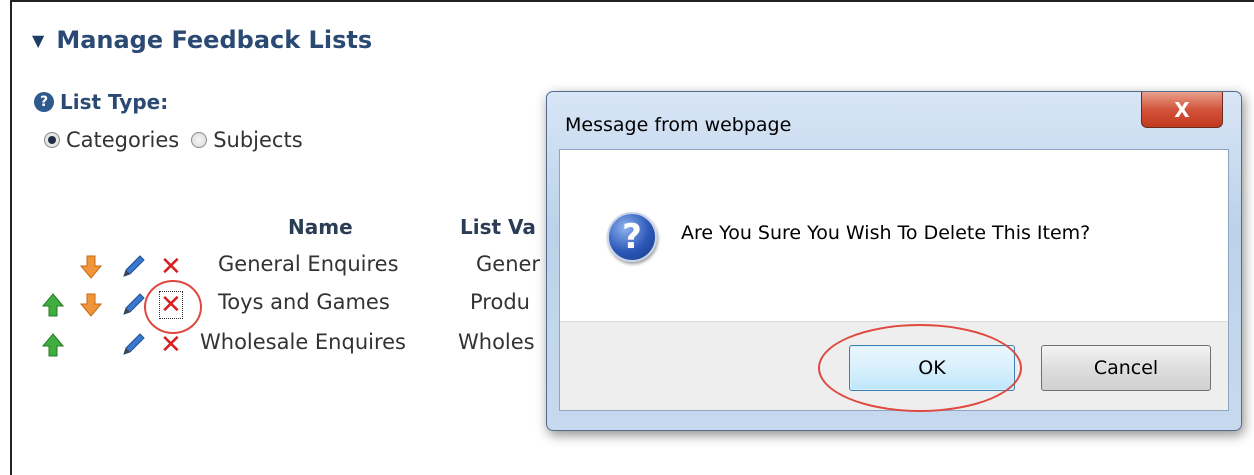  What do you see at coordinates (632, 237) in the screenshot?
I see `question-icon: ?` at bounding box center [632, 237].